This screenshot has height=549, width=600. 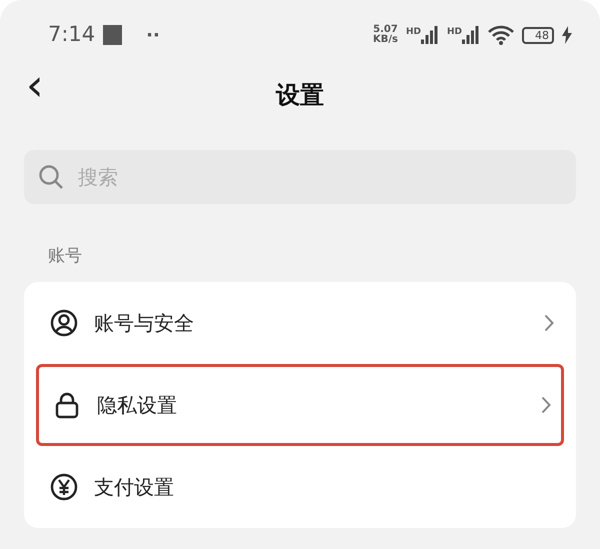 I want to click on status-time: 7:14, so click(x=72, y=34).